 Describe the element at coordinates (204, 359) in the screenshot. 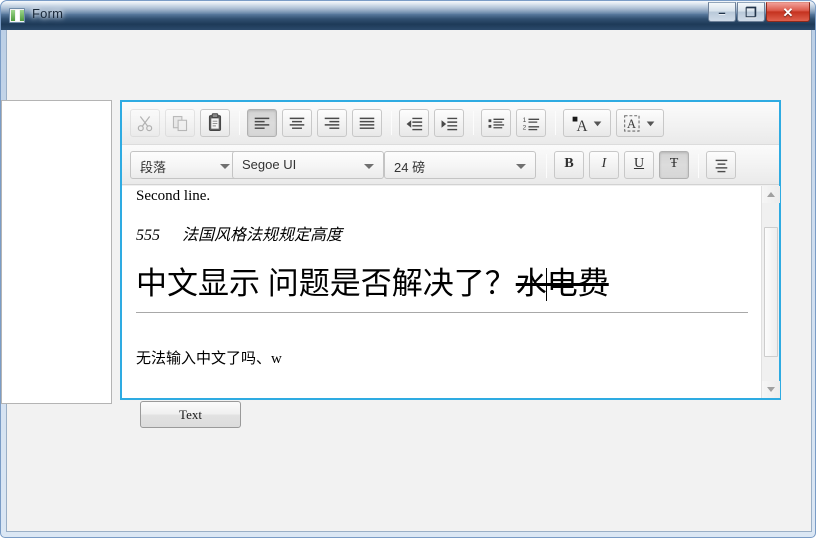

I see `document-line-4-text: 无法输入中文了吗、` at that location.